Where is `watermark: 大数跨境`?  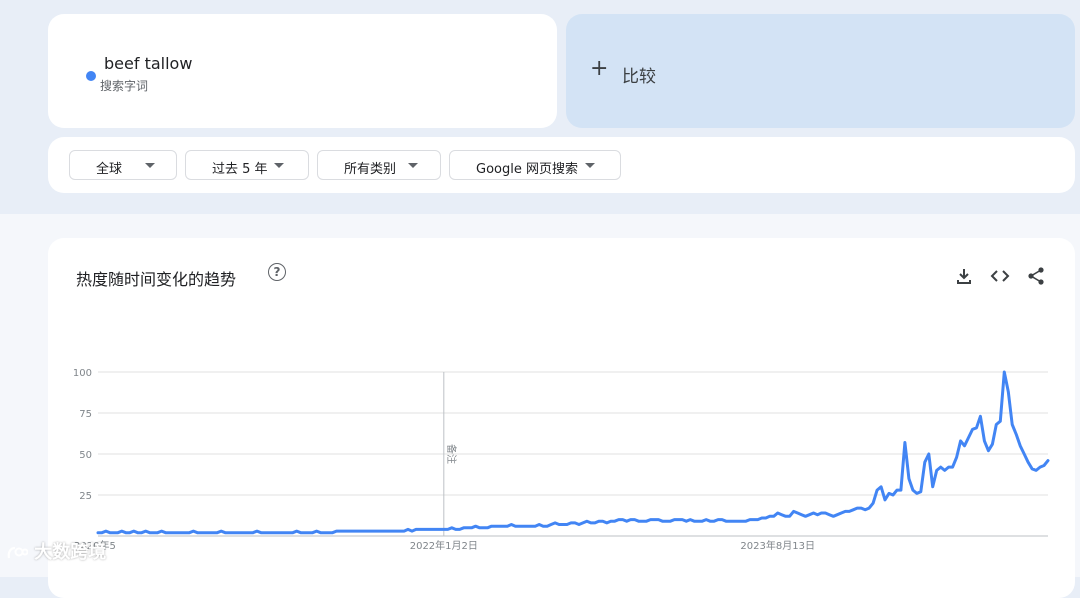
watermark: 大数跨境 is located at coordinates (56, 551).